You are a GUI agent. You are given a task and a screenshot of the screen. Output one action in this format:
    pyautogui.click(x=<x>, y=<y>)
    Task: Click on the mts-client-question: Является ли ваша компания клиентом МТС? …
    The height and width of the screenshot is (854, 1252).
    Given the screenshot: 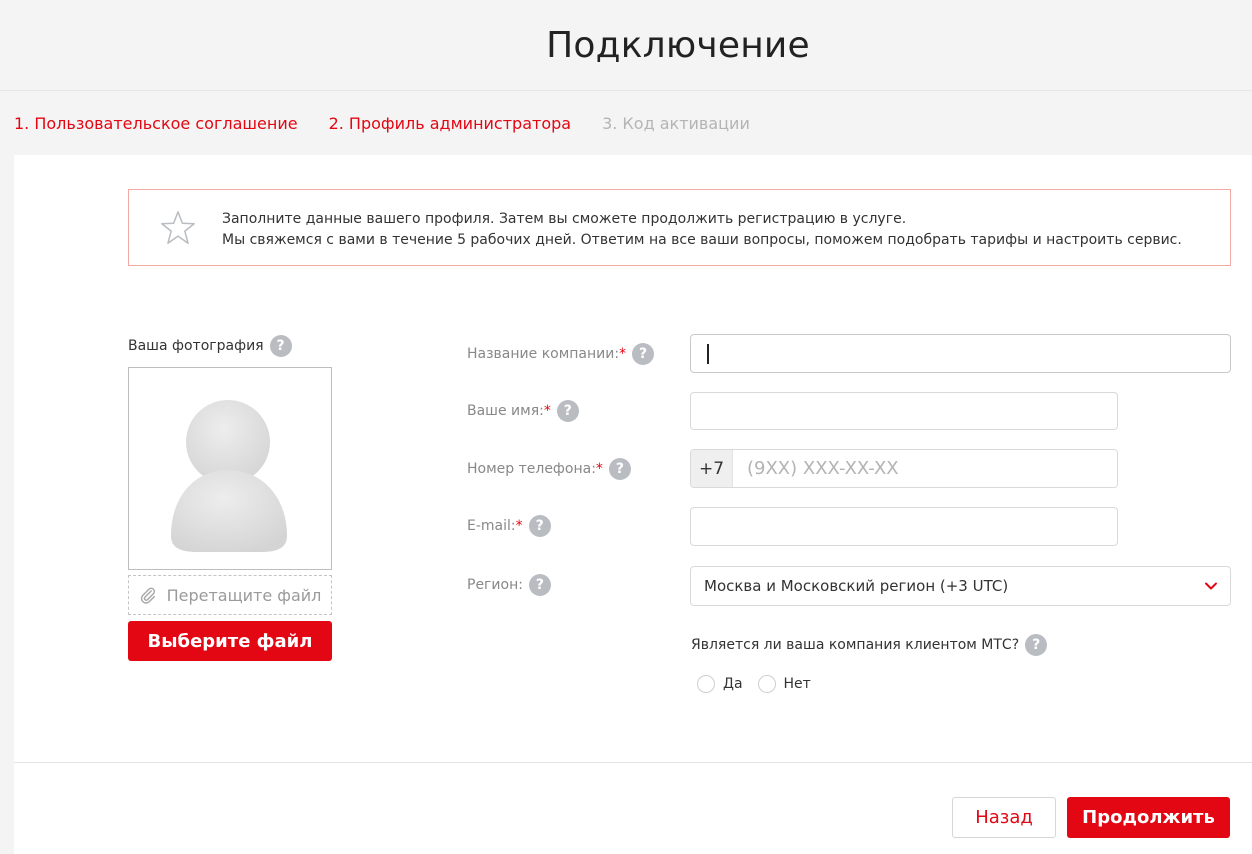 What is the action you would take?
    pyautogui.click(x=869, y=645)
    